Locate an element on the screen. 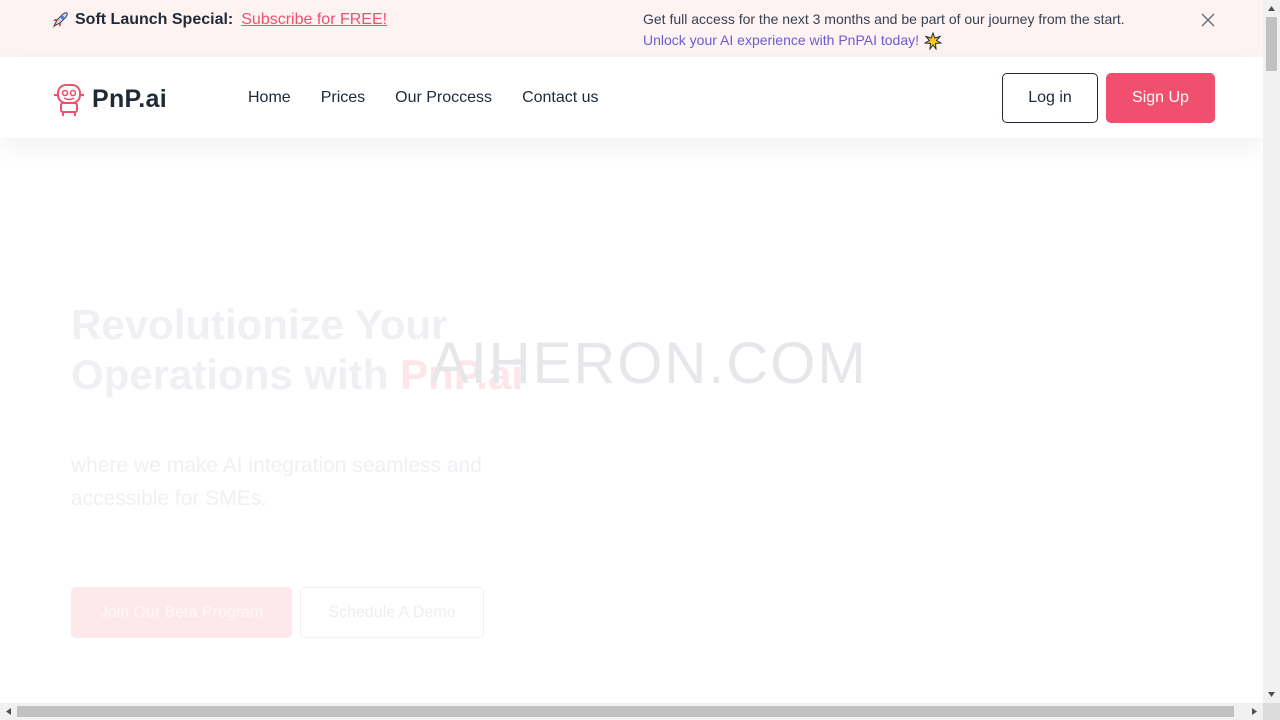  scroll-up-arrow-icon is located at coordinates (1271, 8).